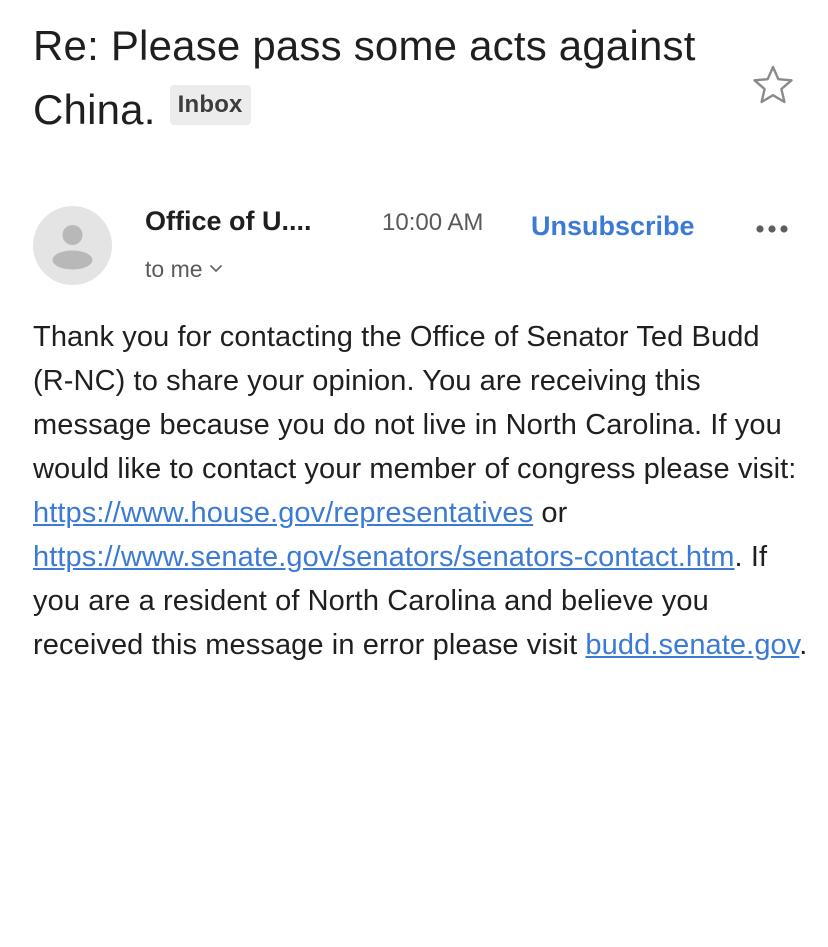  Describe the element at coordinates (773, 85) in the screenshot. I see `star-icon` at that location.